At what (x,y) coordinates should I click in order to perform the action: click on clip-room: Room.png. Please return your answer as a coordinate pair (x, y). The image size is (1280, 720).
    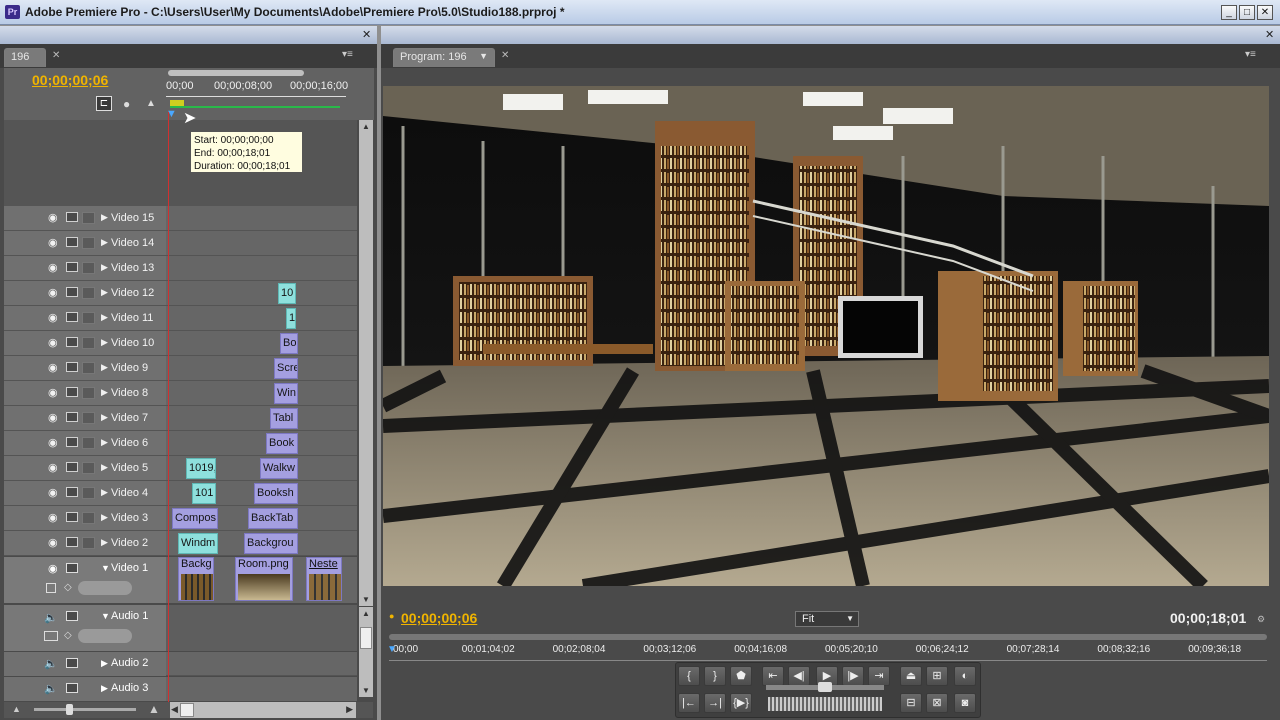
    Looking at the image, I should click on (264, 579).